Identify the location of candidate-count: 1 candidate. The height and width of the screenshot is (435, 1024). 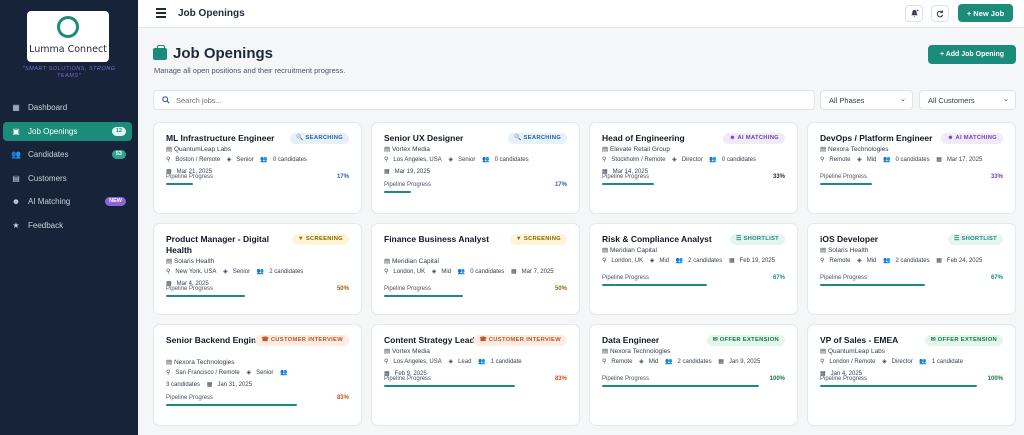
(947, 362).